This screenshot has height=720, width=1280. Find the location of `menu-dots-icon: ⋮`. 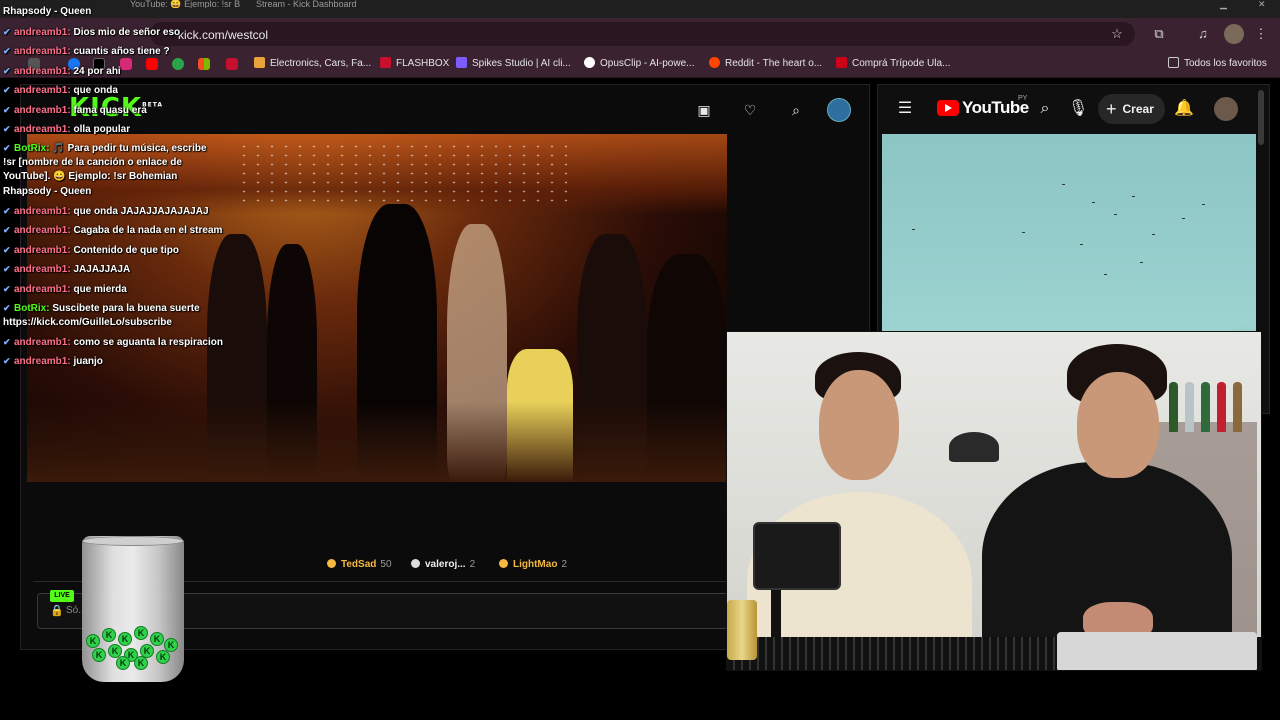

menu-dots-icon: ⋮ is located at coordinates (1261, 34).